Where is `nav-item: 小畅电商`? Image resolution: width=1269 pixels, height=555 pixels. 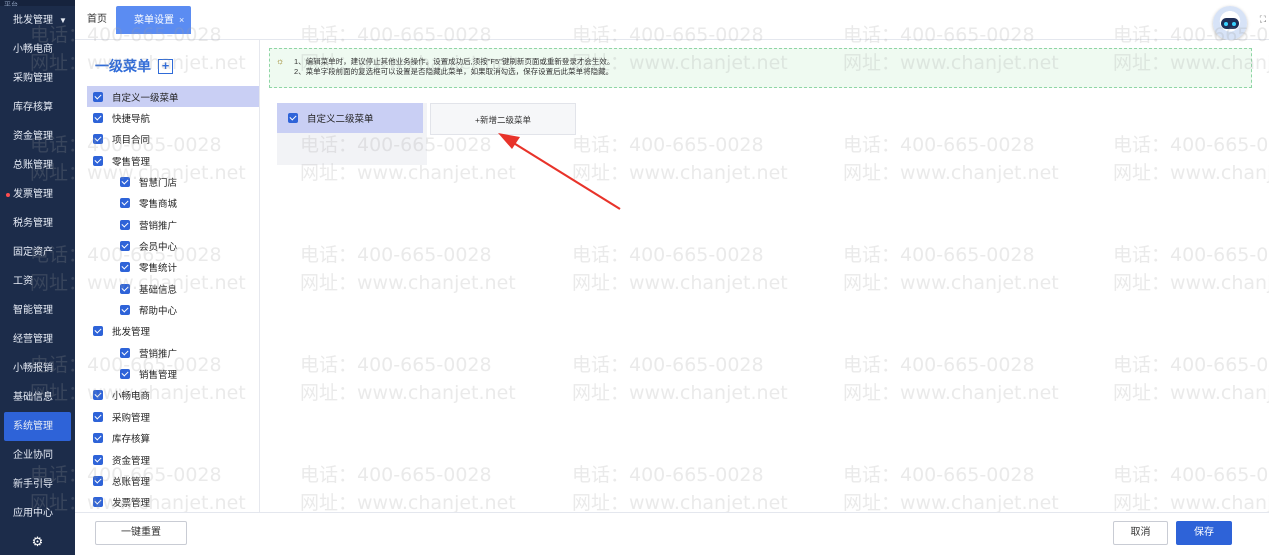
nav-item: 小畅电商 is located at coordinates (37, 49).